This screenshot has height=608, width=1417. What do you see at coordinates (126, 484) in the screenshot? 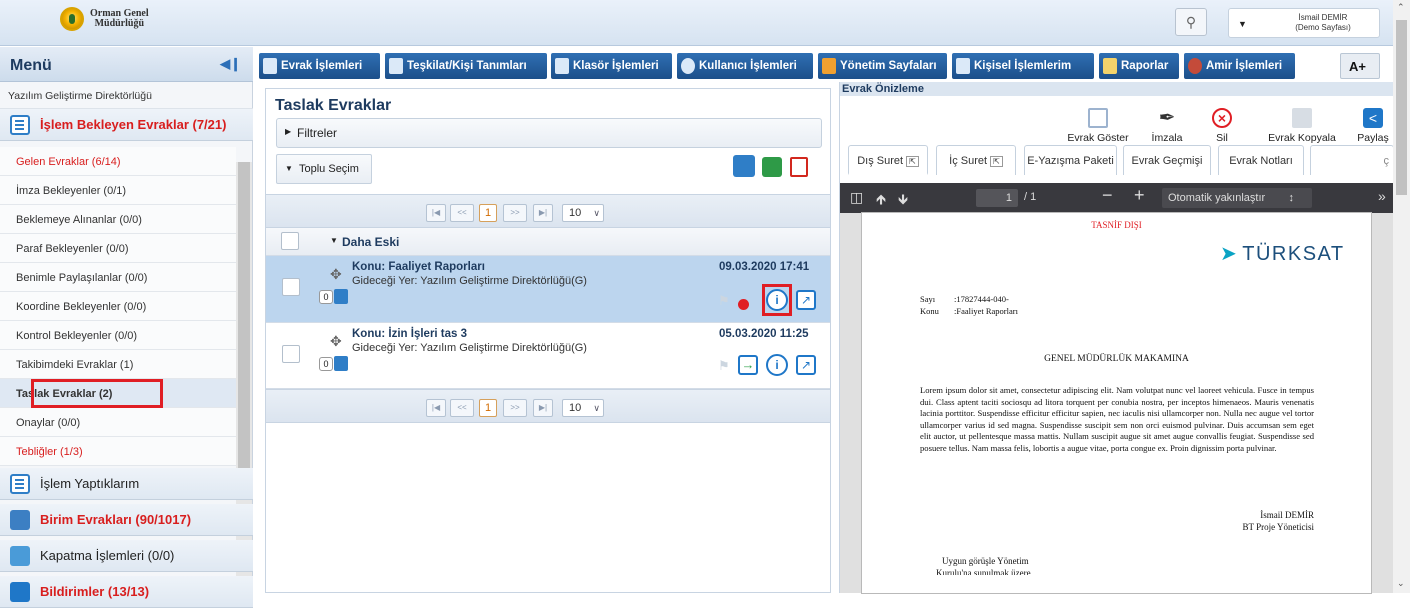
I see `section-done: İşlem Yaptıklarım` at bounding box center [126, 484].